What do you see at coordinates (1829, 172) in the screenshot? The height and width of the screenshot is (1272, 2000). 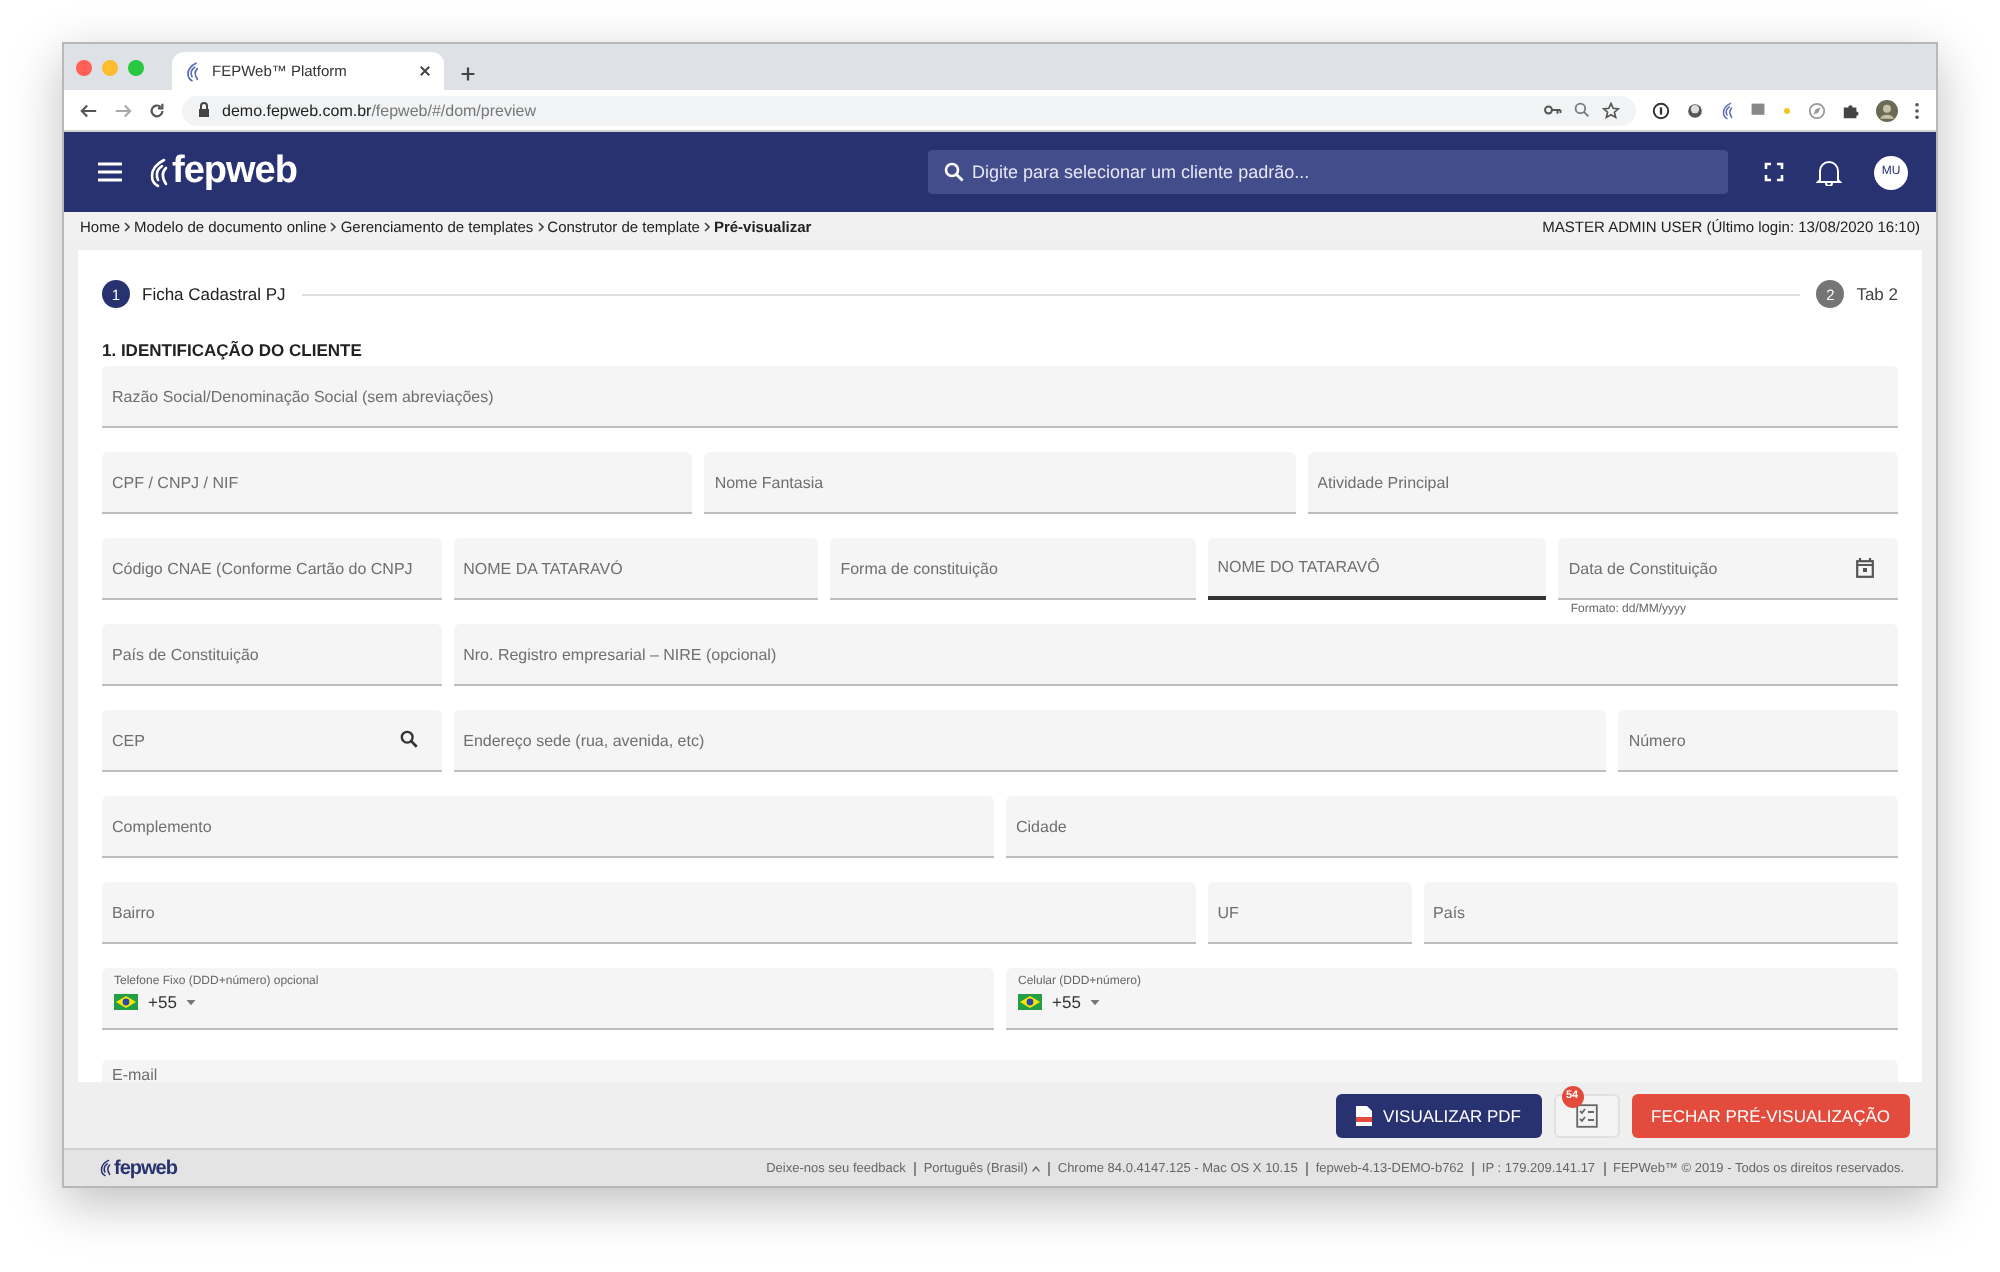 I see `bell-icon` at bounding box center [1829, 172].